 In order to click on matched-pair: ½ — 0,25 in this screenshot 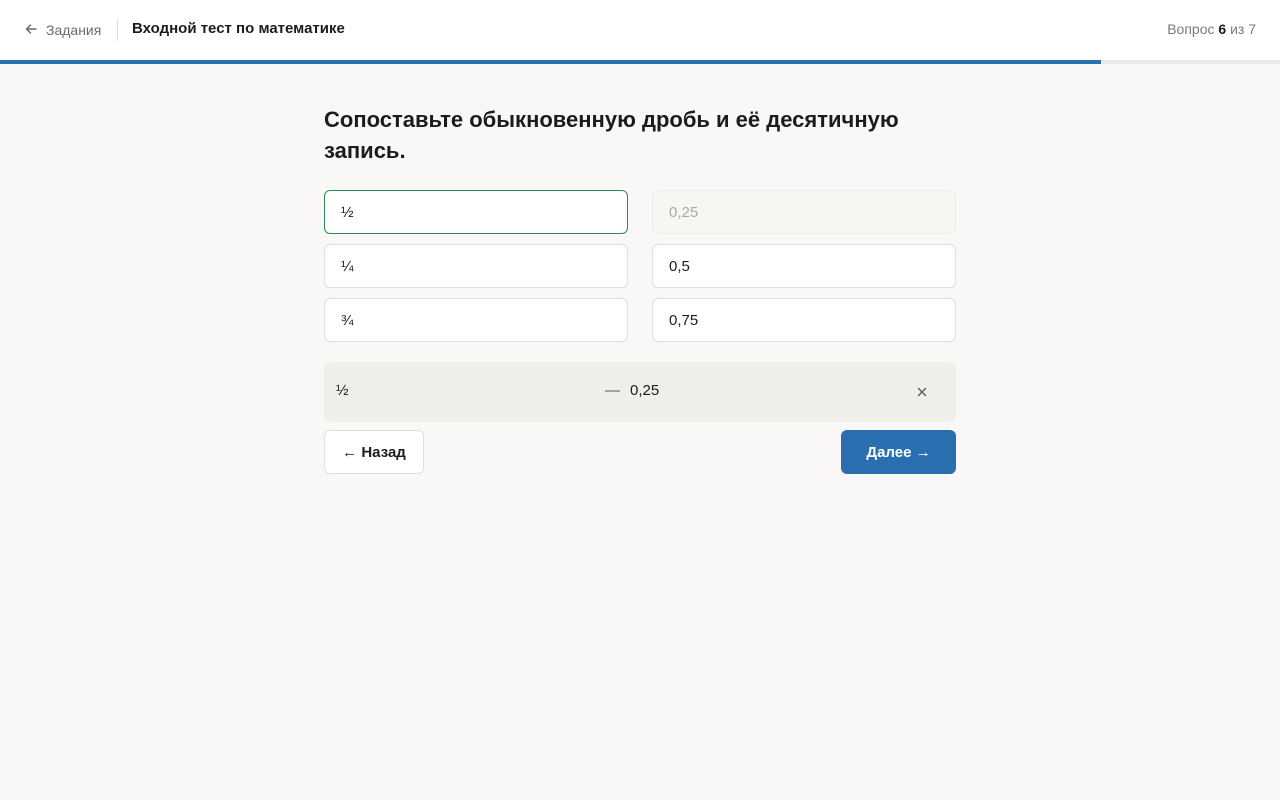, I will do `click(640, 392)`.